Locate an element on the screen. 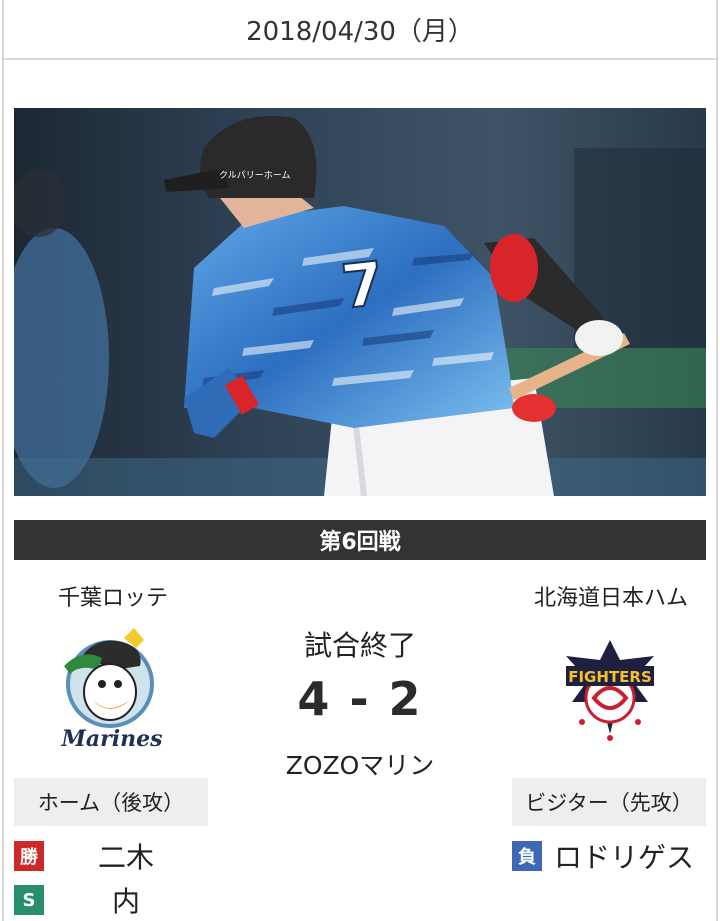 The image size is (720, 921). left-border is located at coordinates (3, 460).